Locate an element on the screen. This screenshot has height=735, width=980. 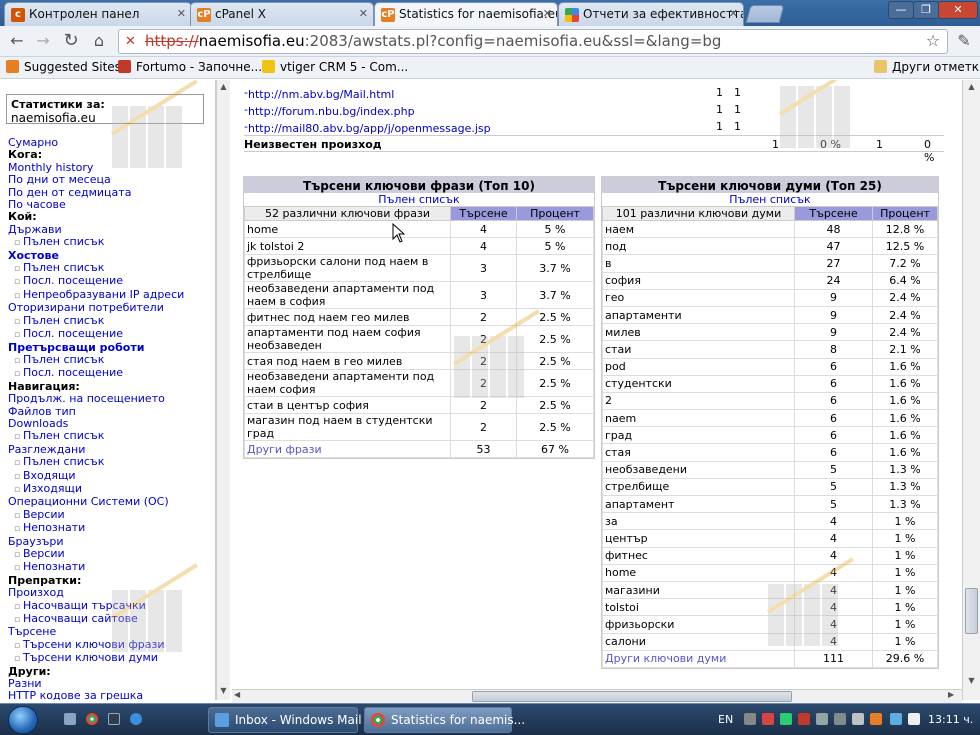
table-row: стаи в център софия 2 2.5 % is located at coordinates (419, 405).